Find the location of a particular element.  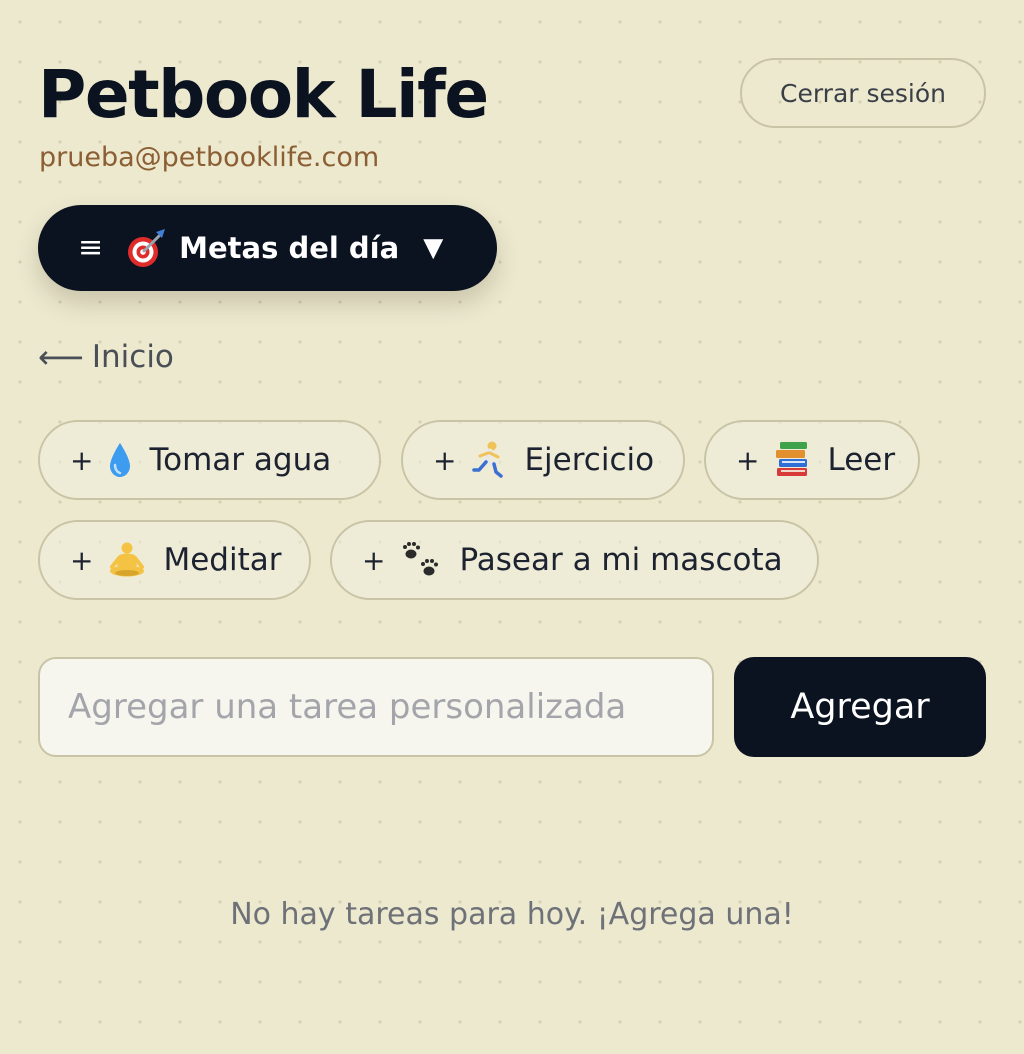

back-link-label: Inicio is located at coordinates (132, 357).